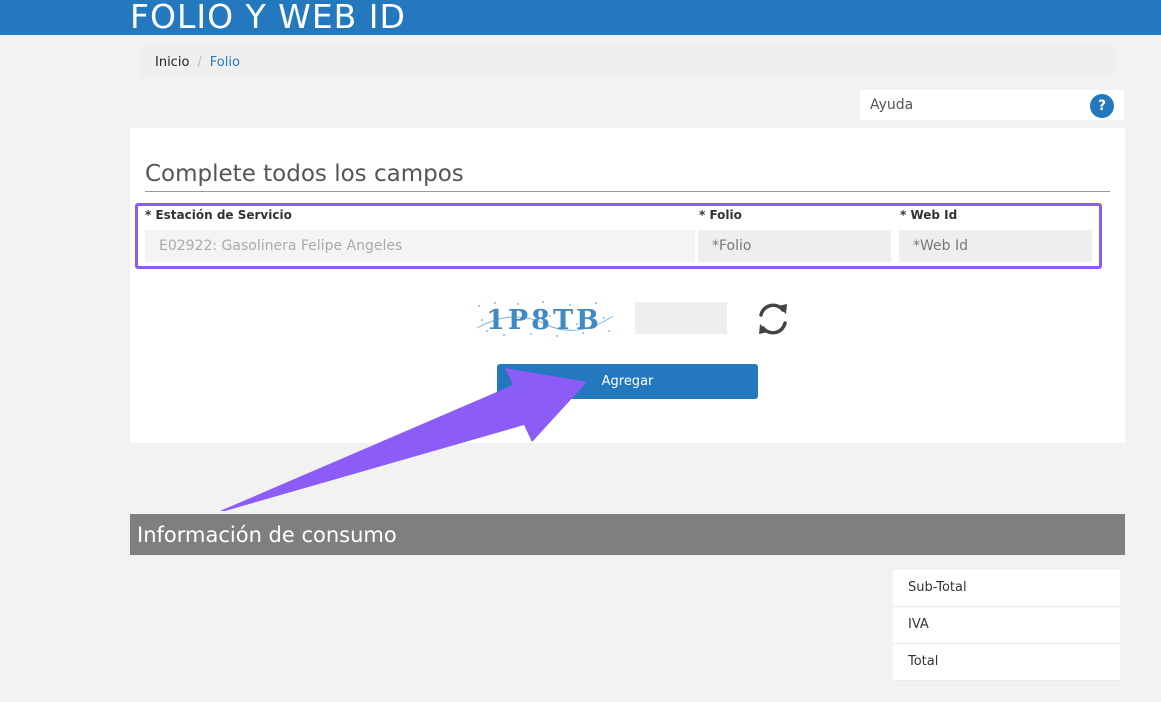 Image resolution: width=1161 pixels, height=702 pixels. I want to click on breadcrumb-current: Folio, so click(224, 62).